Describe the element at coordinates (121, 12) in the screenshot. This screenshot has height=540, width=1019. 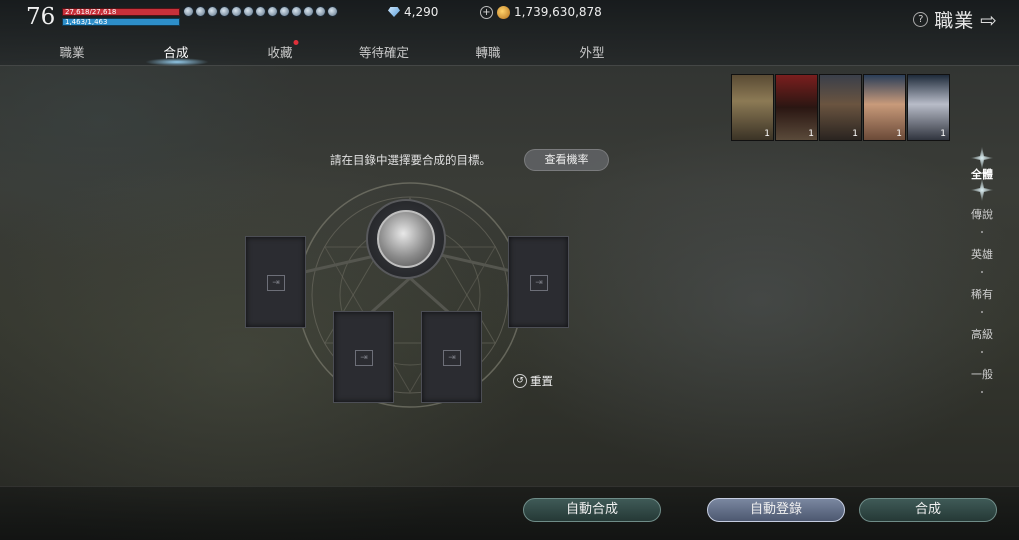
I see `hp-bar: 27,618/27,618` at that location.